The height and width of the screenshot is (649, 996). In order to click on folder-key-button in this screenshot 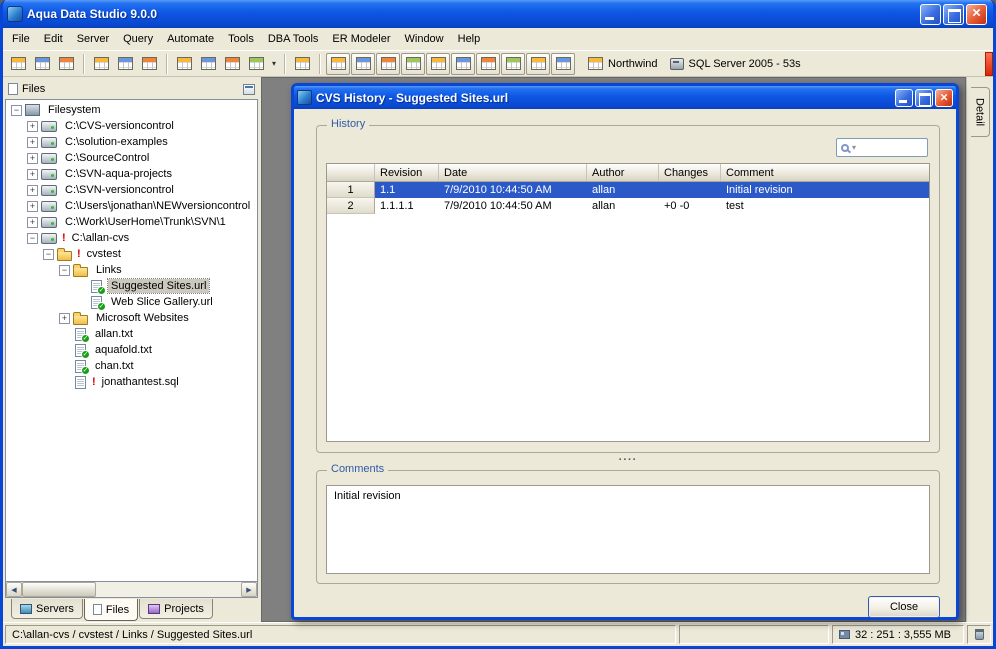, I will do `click(101, 64)`.